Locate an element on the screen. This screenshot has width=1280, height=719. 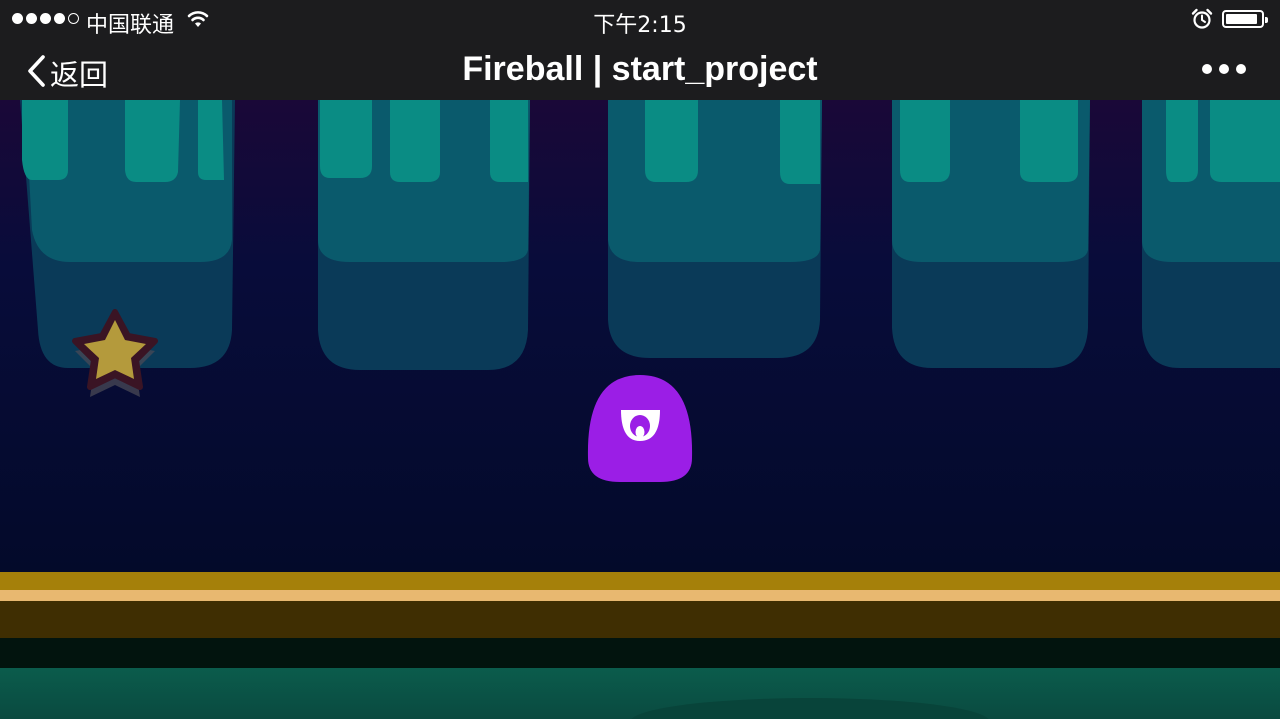
nav-bar: 返回 Fireball | start_project is located at coordinates (640, 70).